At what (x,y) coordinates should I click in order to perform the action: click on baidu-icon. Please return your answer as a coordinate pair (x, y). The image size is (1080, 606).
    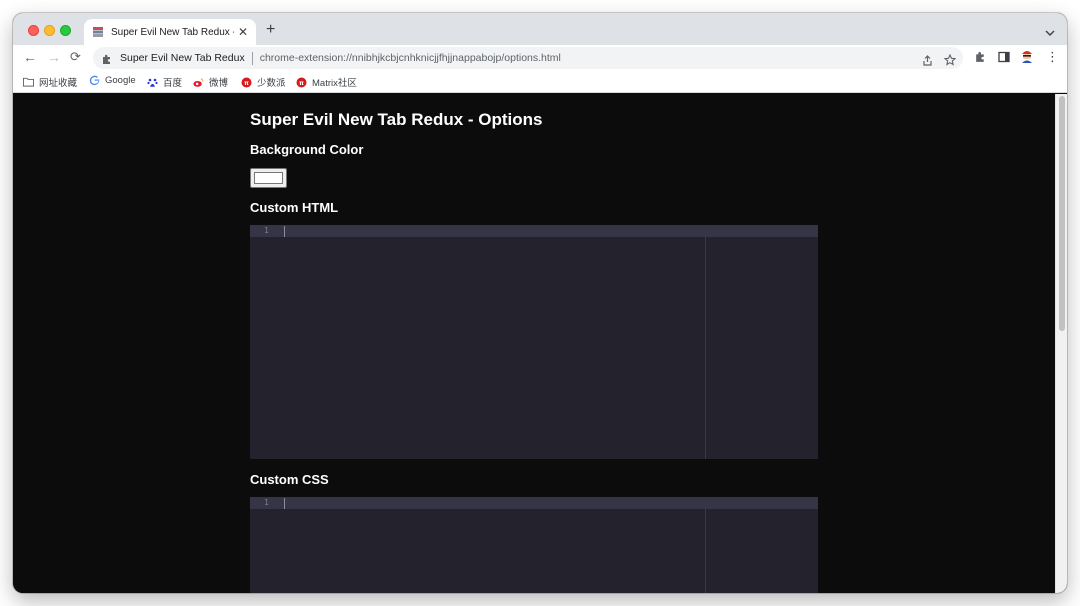
    Looking at the image, I should click on (152, 82).